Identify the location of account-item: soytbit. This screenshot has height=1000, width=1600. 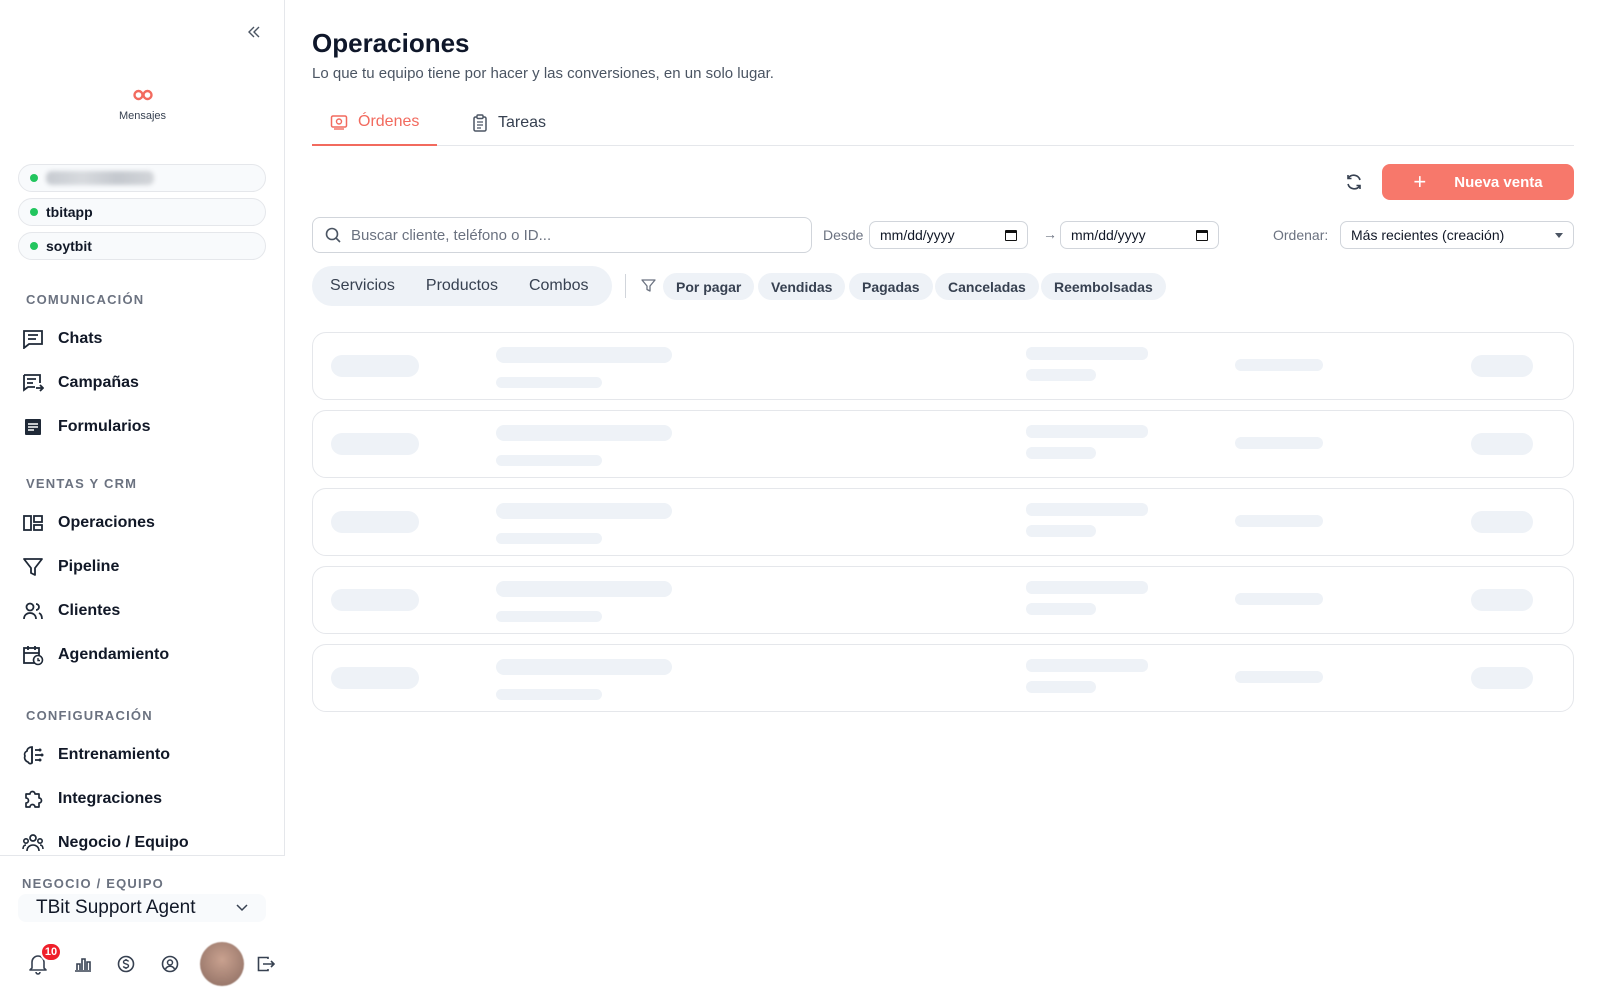
(142, 246).